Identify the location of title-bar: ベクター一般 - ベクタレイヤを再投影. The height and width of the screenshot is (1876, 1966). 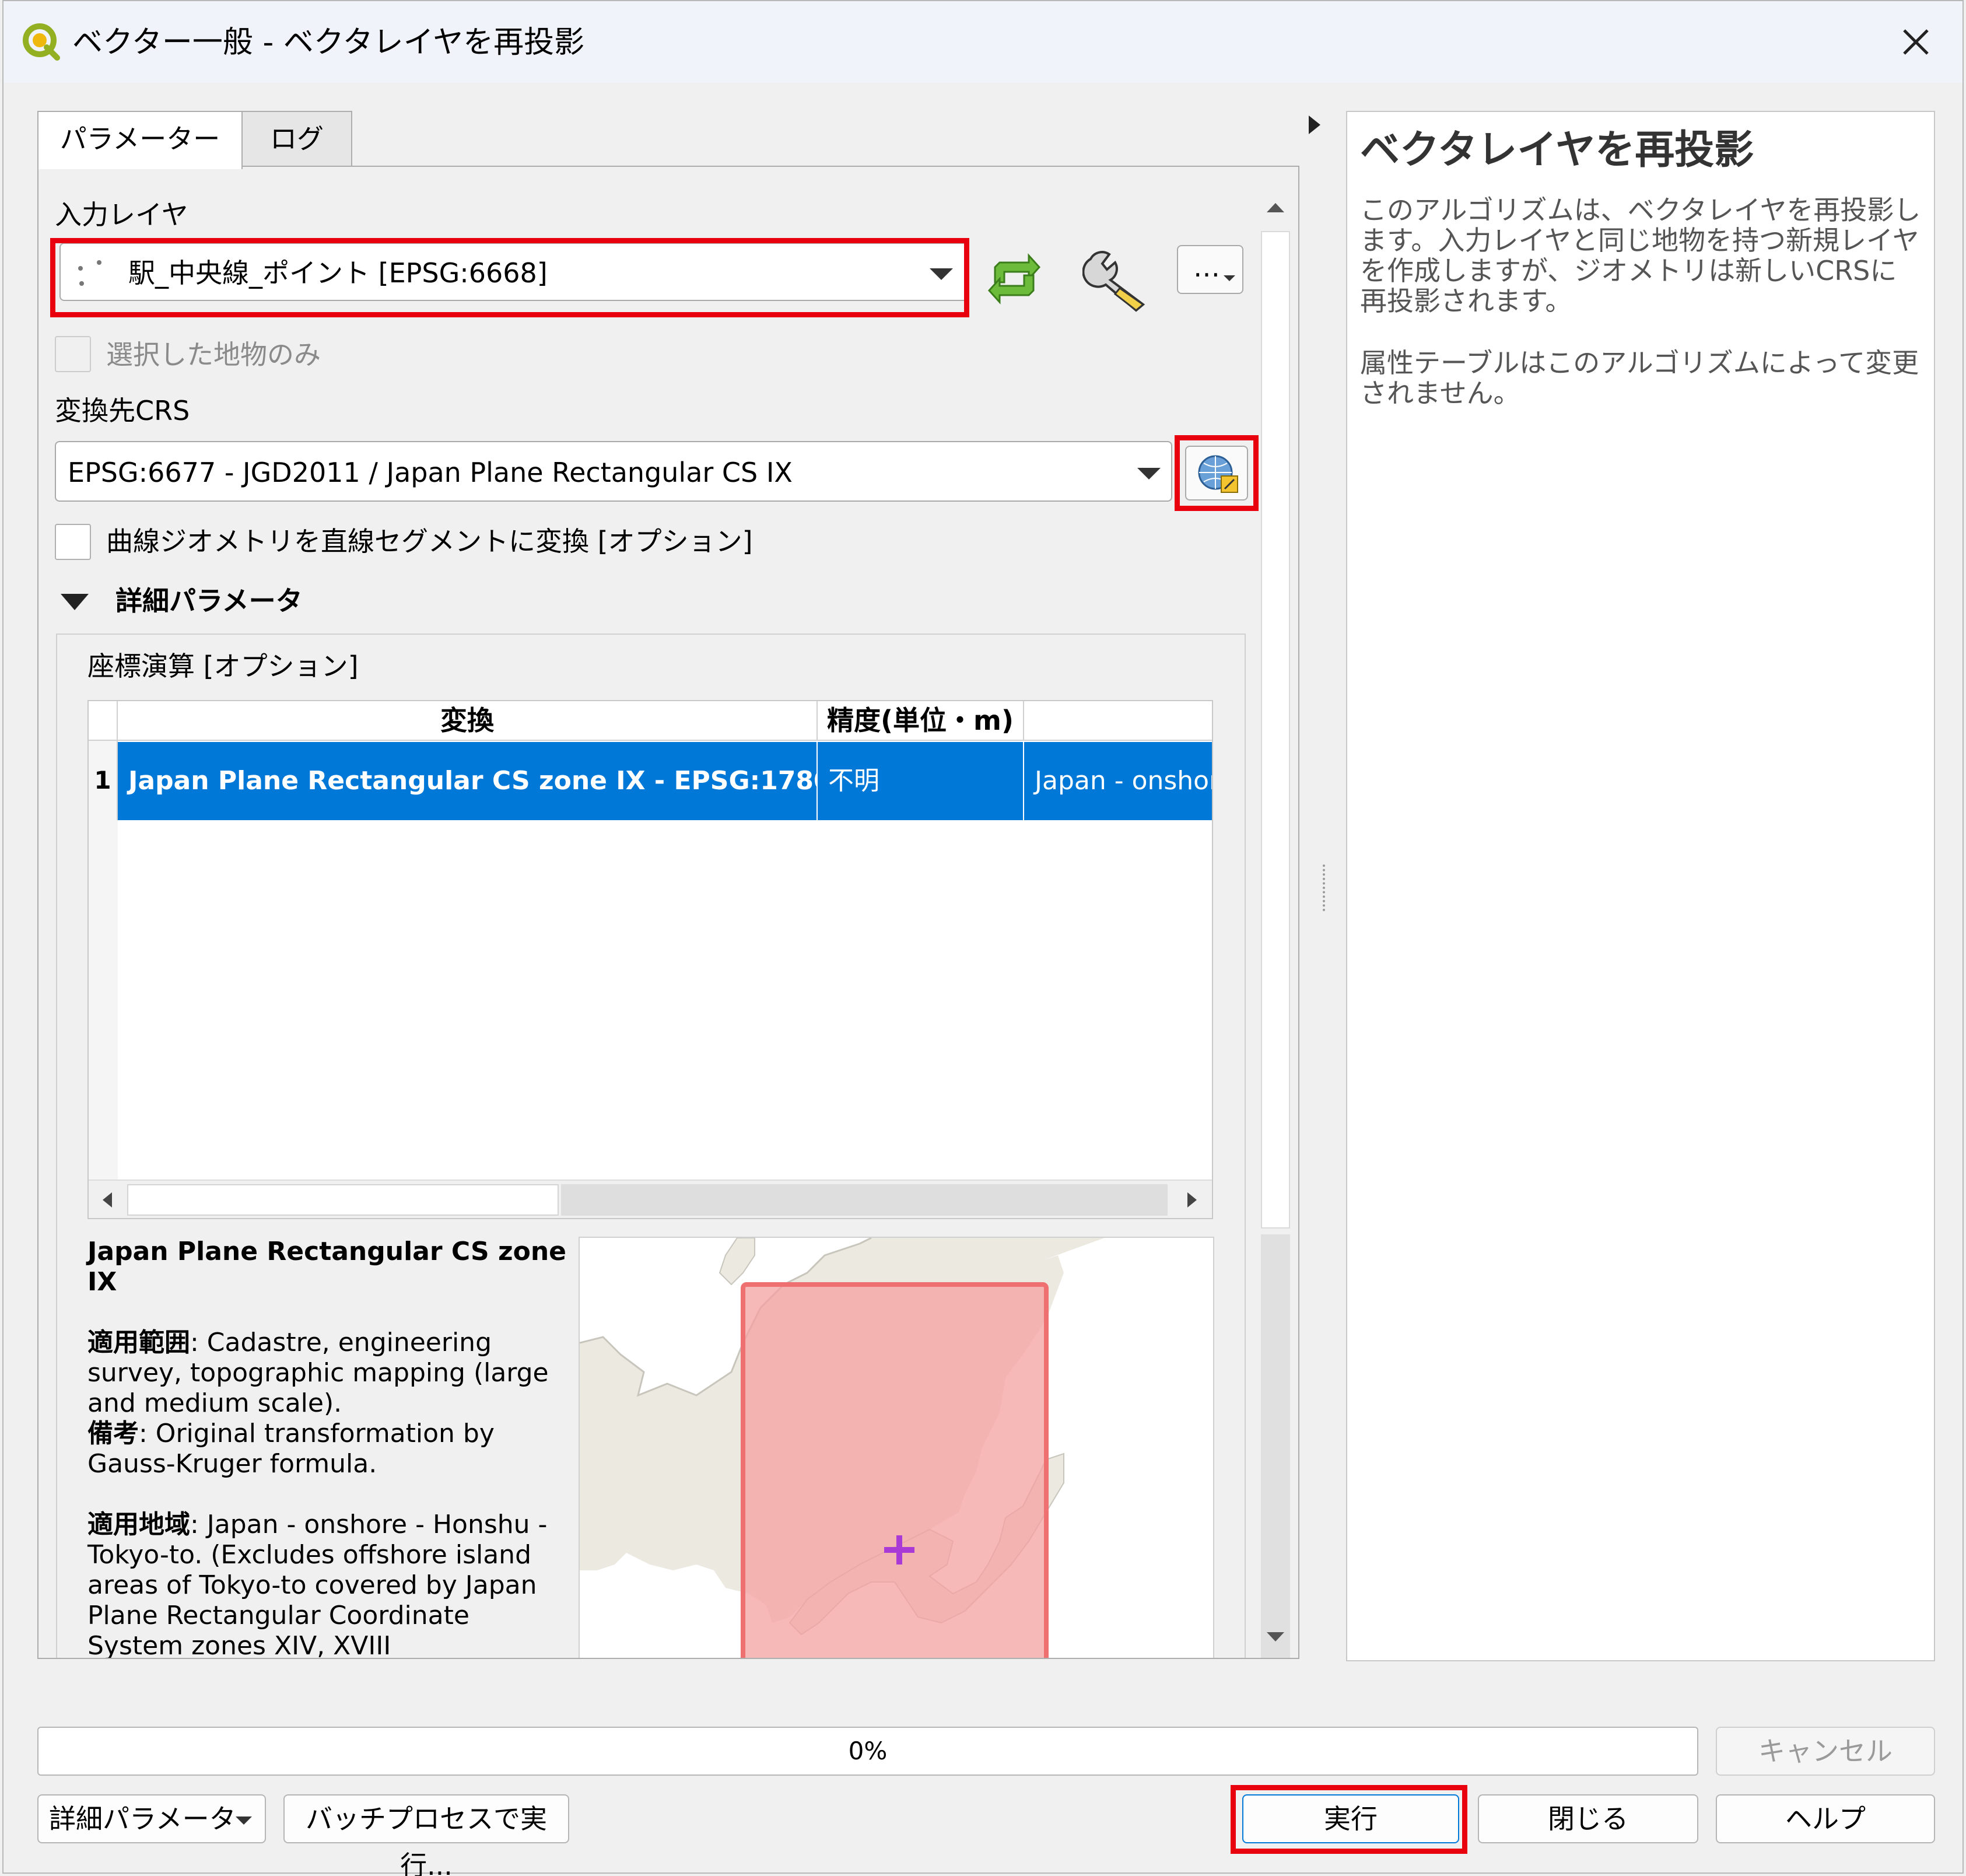
(983, 42).